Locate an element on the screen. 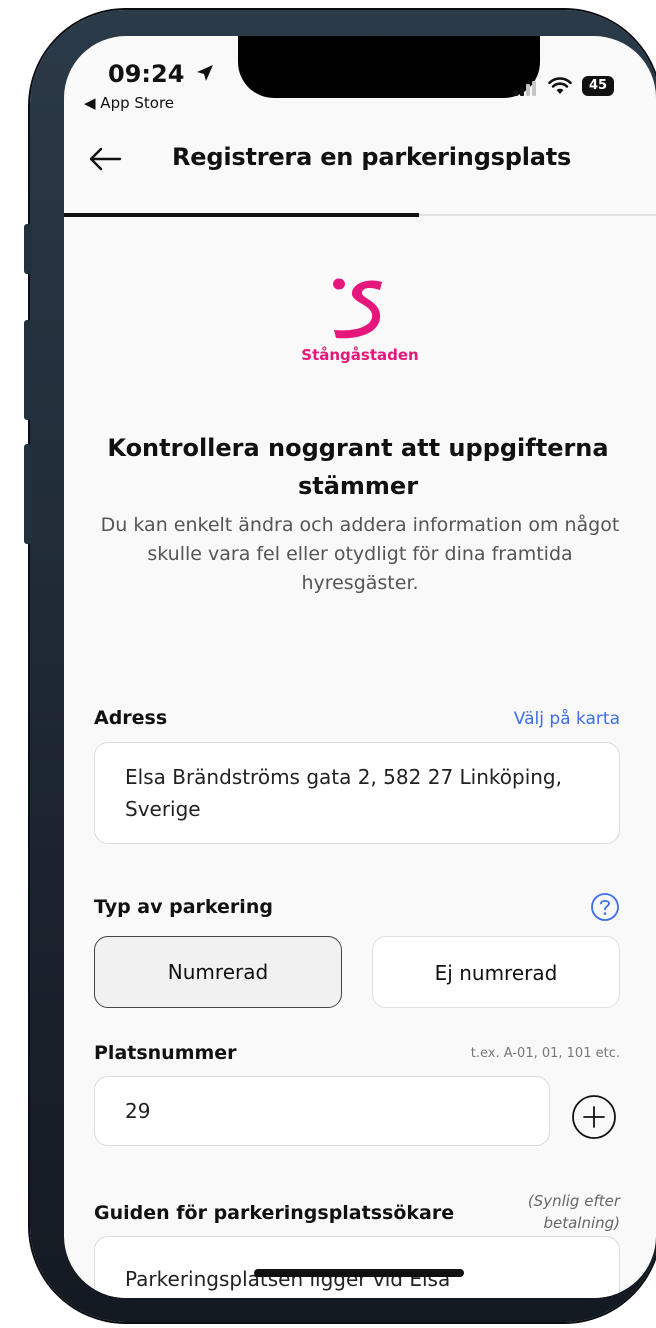 Image resolution: width=656 pixels, height=1328 pixels. phone-volume-down is located at coordinates (28, 494).